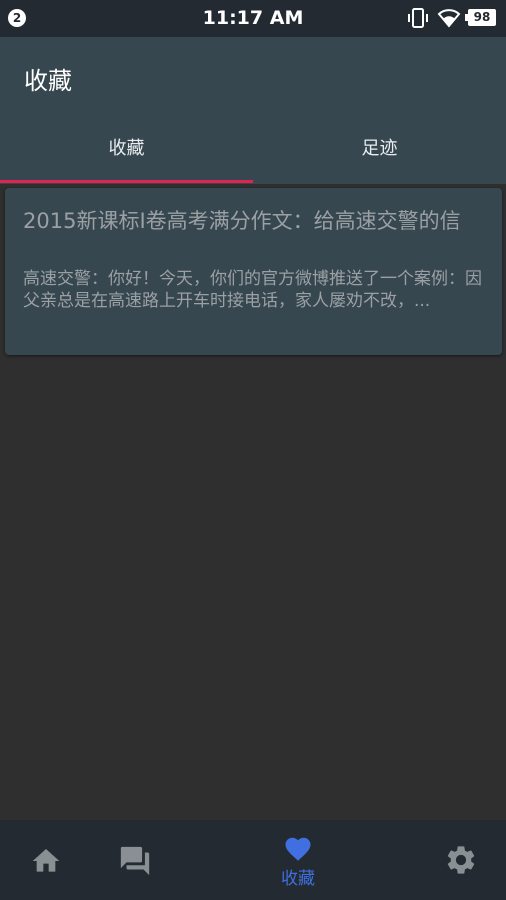 The image size is (506, 900). What do you see at coordinates (48, 81) in the screenshot?
I see `page-title: 收藏` at bounding box center [48, 81].